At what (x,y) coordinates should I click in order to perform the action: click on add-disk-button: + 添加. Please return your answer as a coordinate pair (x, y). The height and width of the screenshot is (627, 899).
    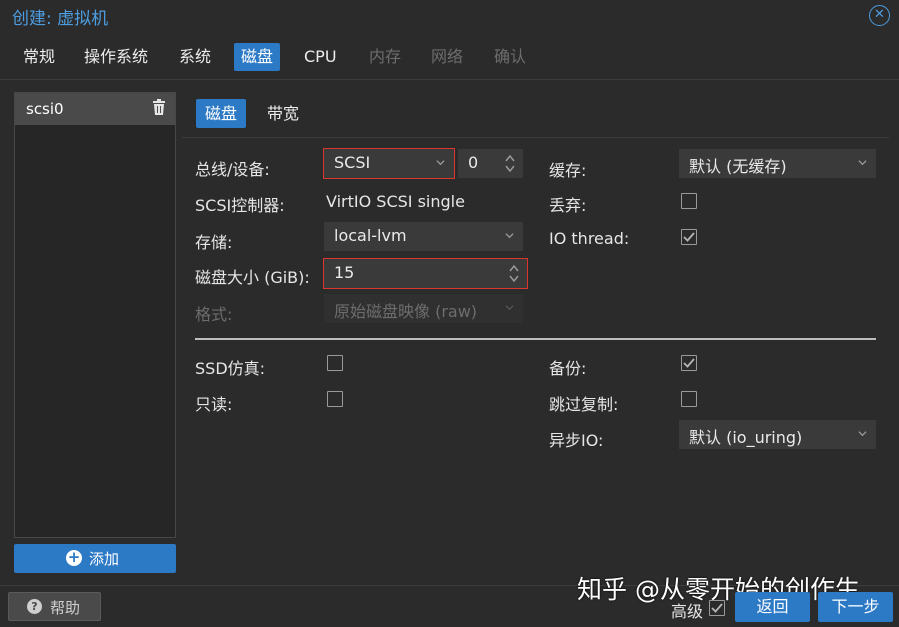
    Looking at the image, I should click on (95, 558).